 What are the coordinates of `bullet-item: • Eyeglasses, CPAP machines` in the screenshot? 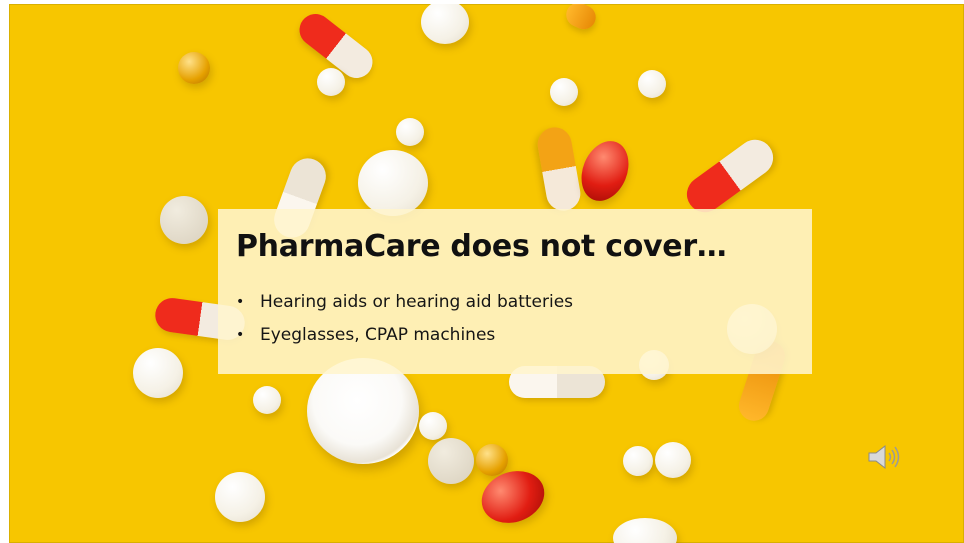 It's located at (404, 334).